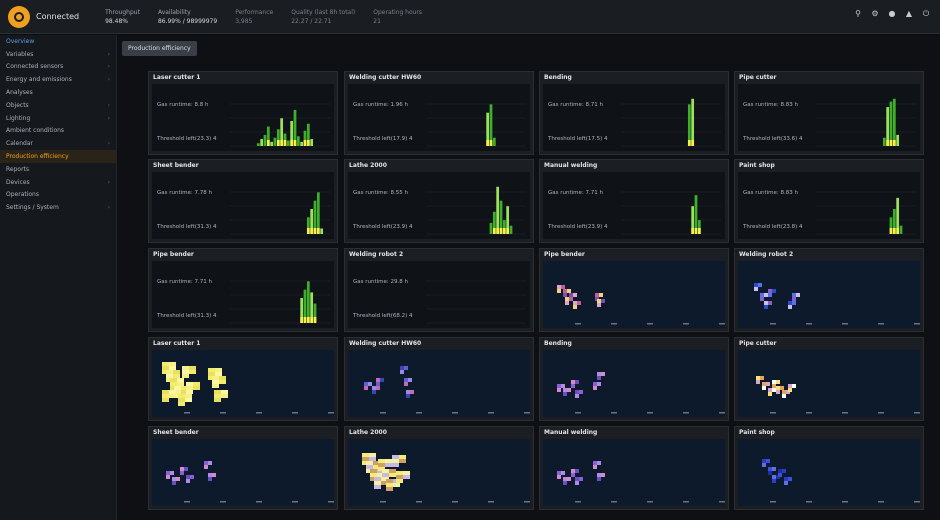  What do you see at coordinates (58, 195) in the screenshot?
I see `sidebar-item: Operations` at bounding box center [58, 195].